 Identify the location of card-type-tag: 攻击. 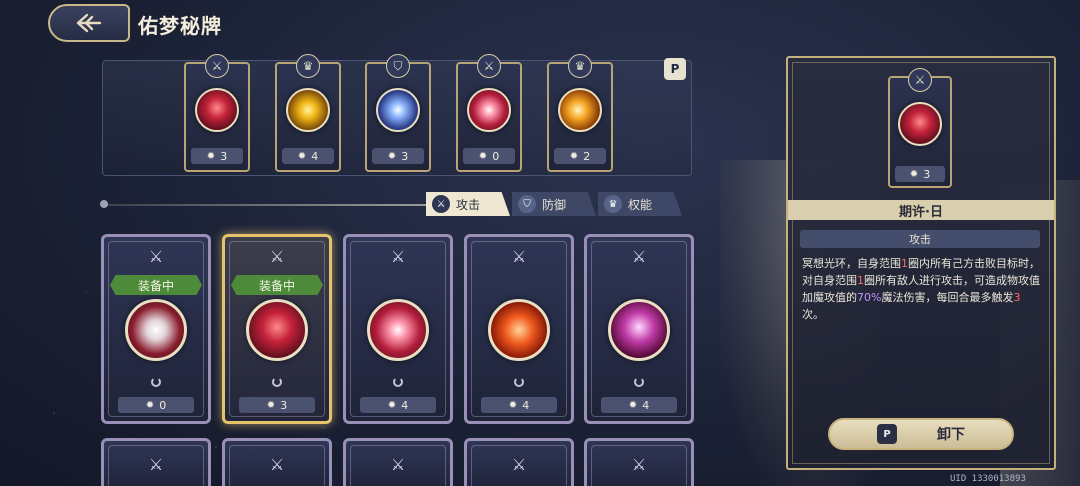
(920, 239).